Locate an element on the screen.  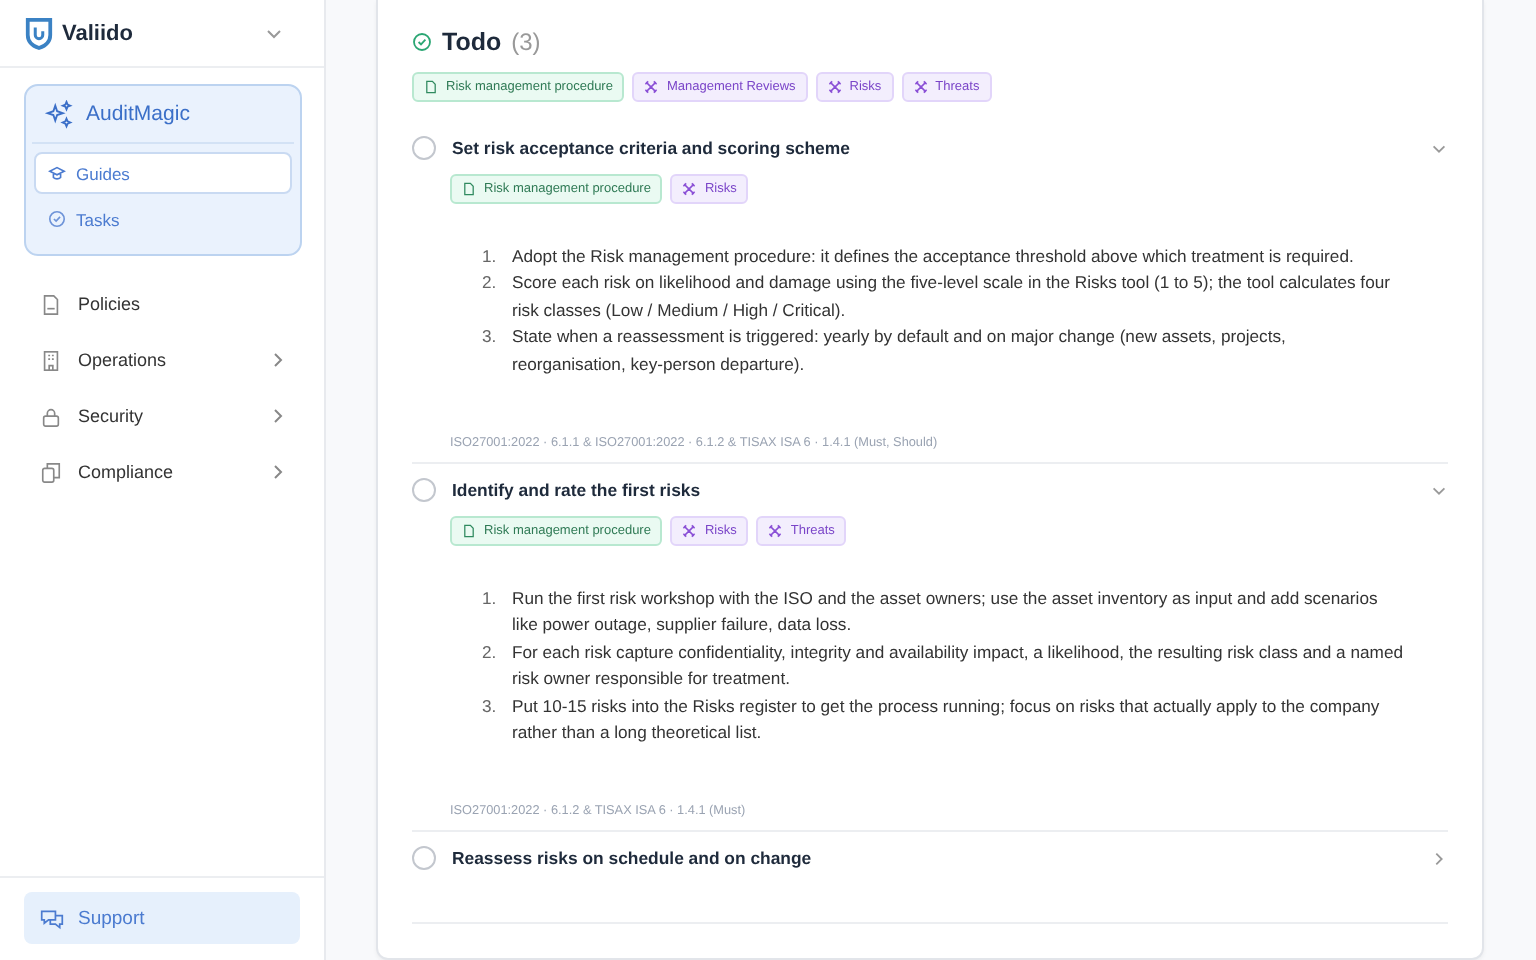
section-title: Todo is located at coordinates (472, 42).